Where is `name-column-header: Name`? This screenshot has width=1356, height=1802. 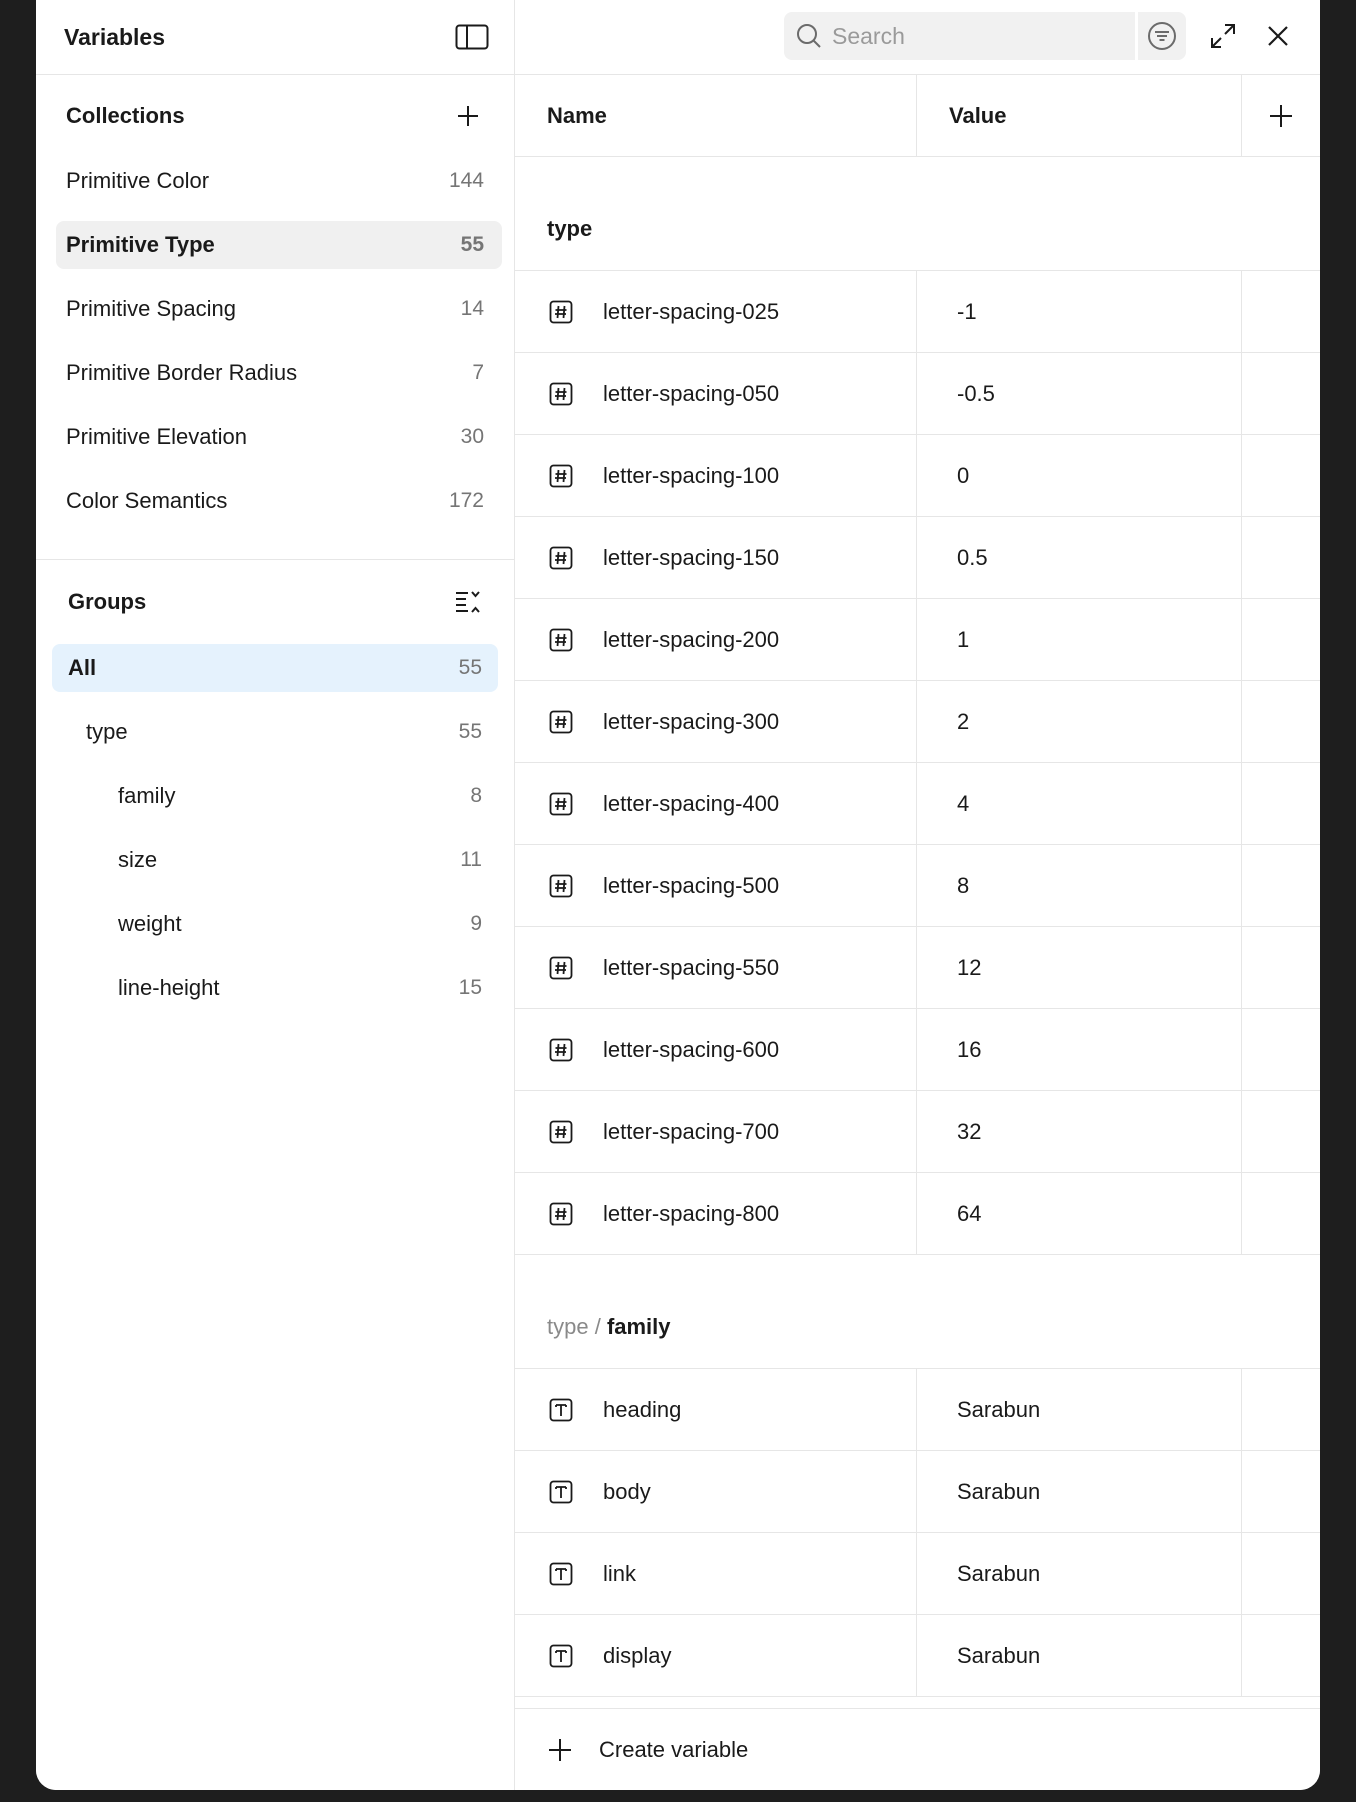
name-column-header: Name is located at coordinates (716, 115).